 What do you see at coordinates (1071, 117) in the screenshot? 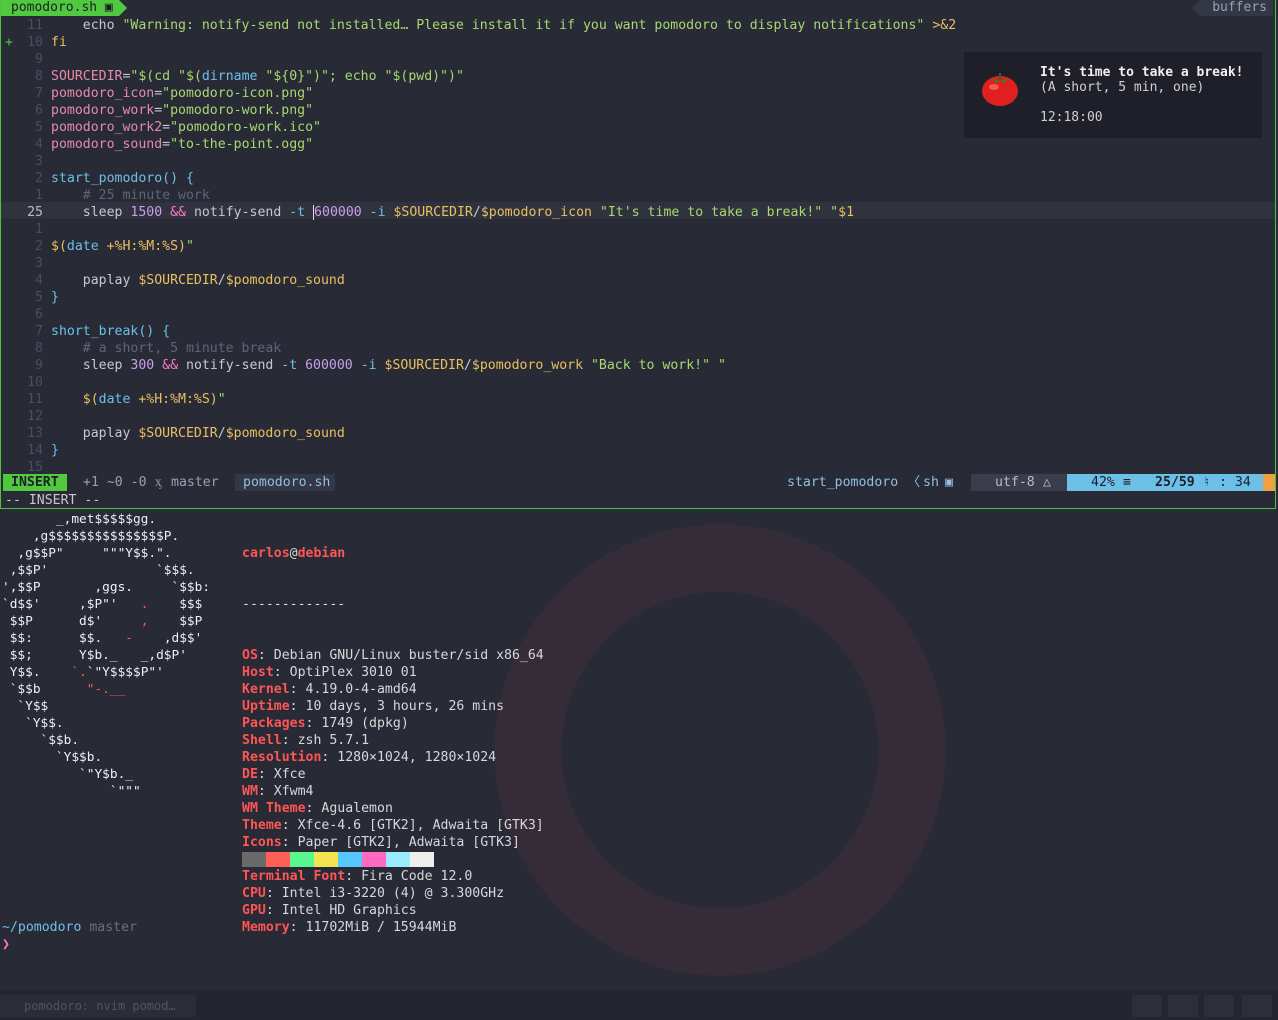
I see `notification-time: 12:18:00` at bounding box center [1071, 117].